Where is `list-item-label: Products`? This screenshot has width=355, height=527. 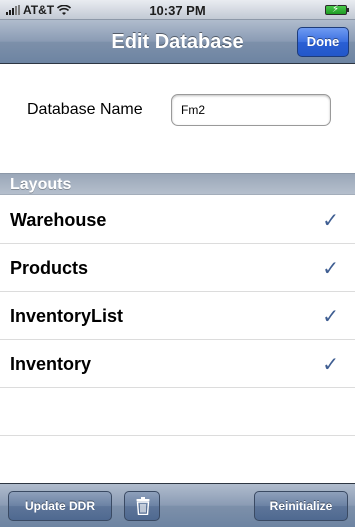
list-item-label: Products is located at coordinates (49, 268).